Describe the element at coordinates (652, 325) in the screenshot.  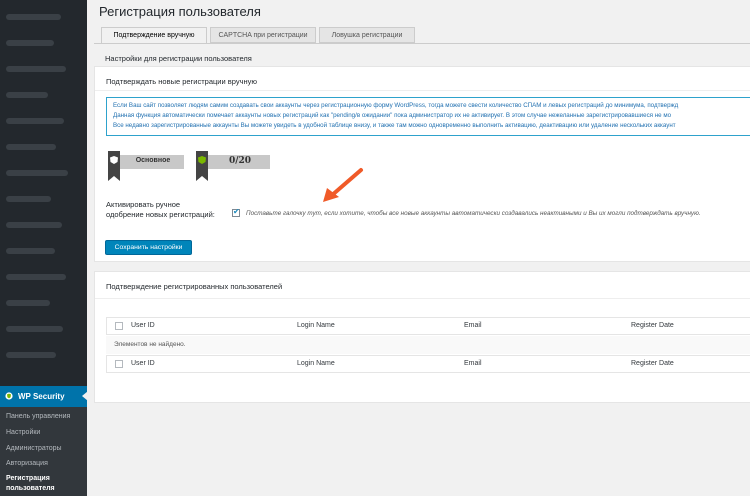
I see `column-header-register-date: Register Date` at that location.